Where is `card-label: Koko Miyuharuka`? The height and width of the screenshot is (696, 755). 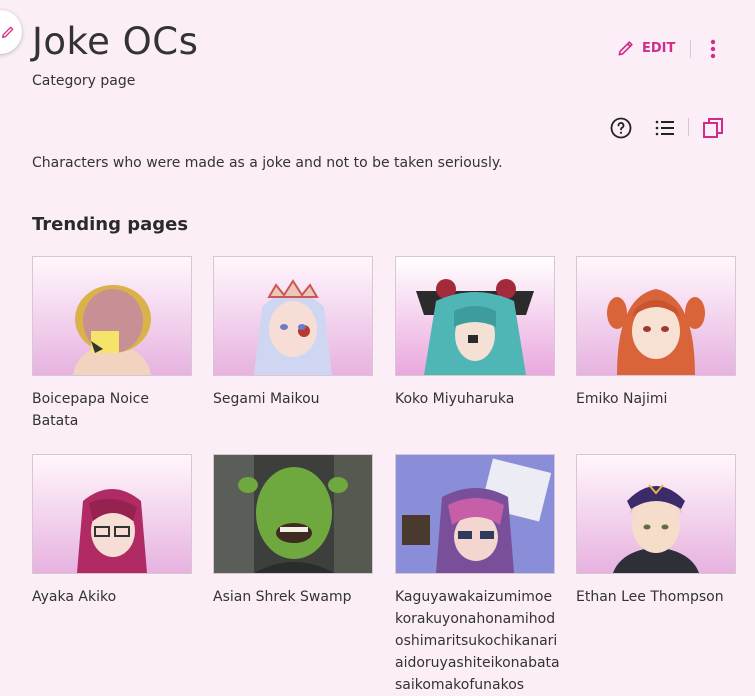
card-label: Koko Miyuharuka is located at coordinates (455, 399).